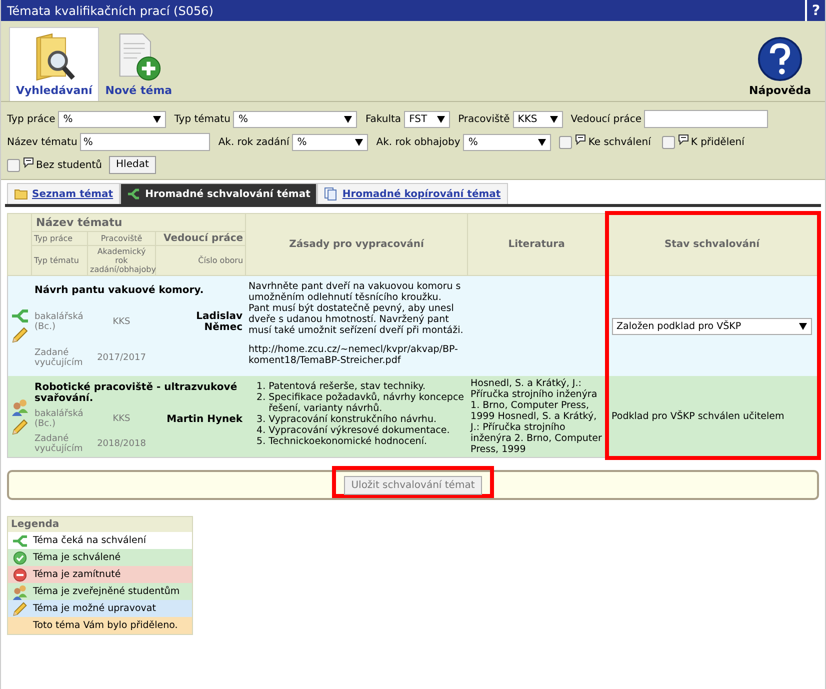  Describe the element at coordinates (717, 142) in the screenshot. I see `checkbox-label: K přidělení` at that location.